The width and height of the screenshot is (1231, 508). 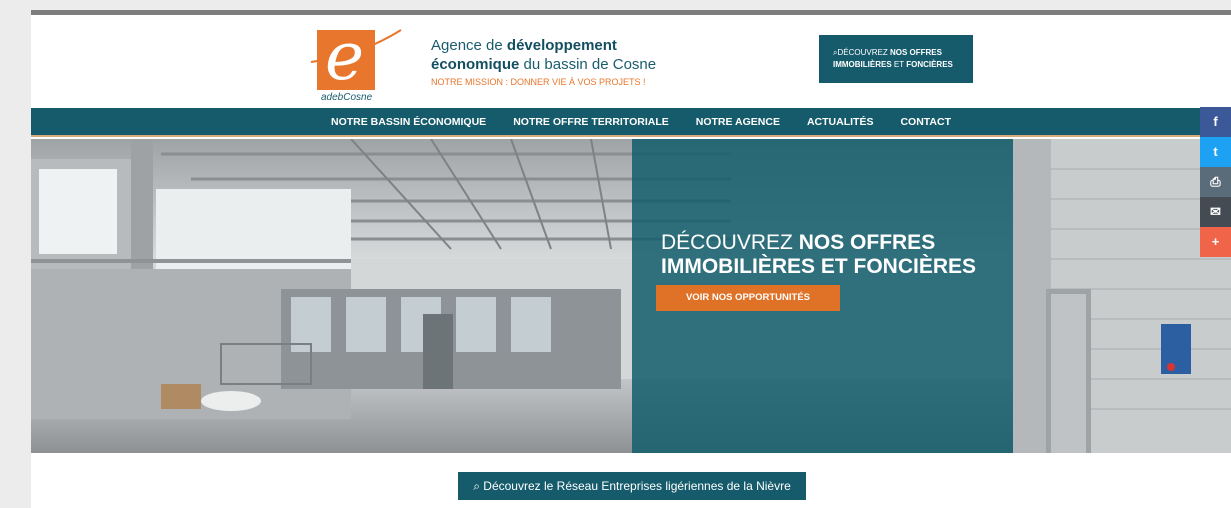 What do you see at coordinates (840, 122) in the screenshot?
I see `nav-item-3: ACTUALITÉS` at bounding box center [840, 122].